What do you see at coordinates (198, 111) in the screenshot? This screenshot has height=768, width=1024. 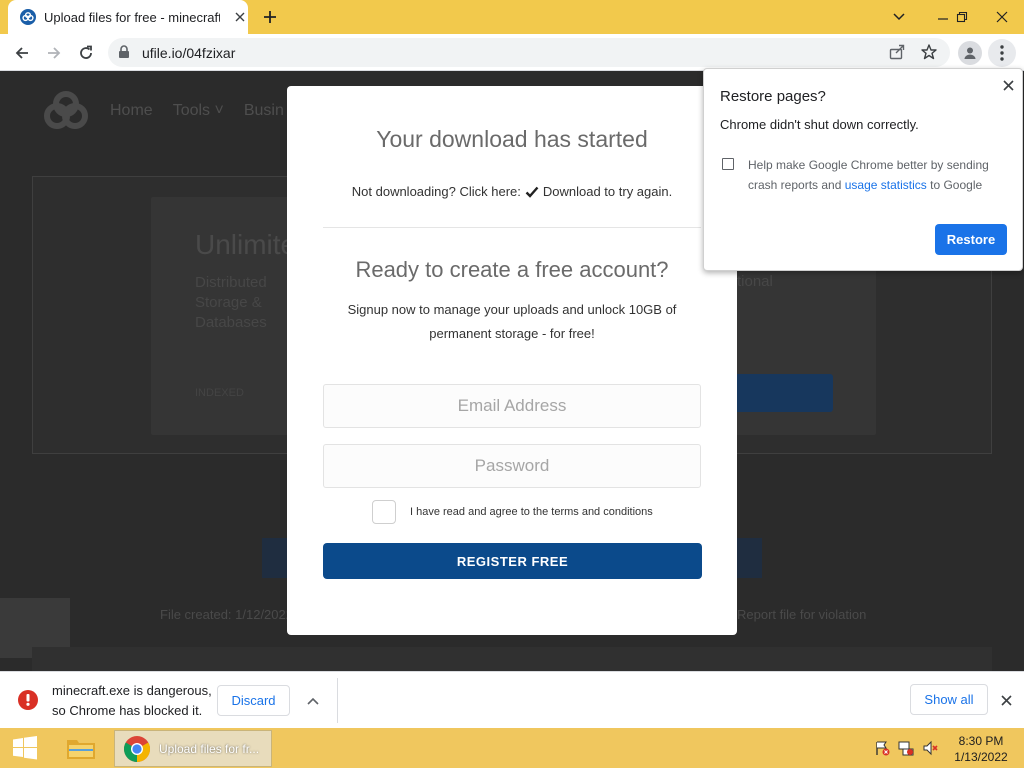 I see `nav-tools: Tools ˅` at bounding box center [198, 111].